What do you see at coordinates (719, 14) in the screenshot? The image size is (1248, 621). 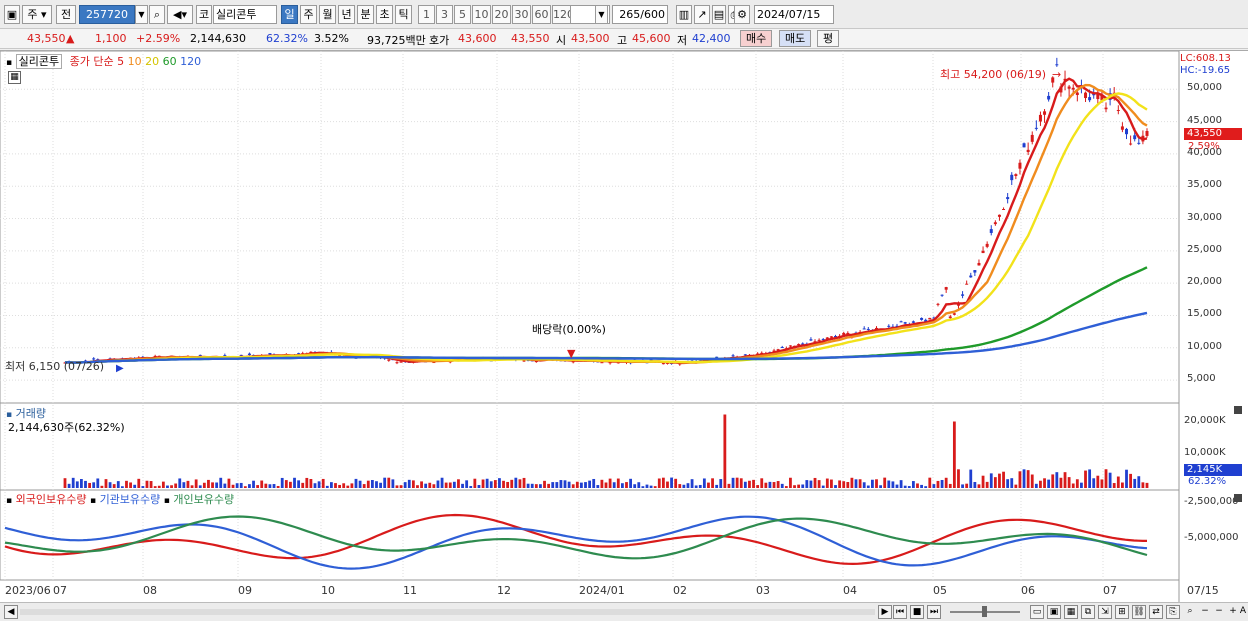 I see `save-icon: ▤` at bounding box center [719, 14].